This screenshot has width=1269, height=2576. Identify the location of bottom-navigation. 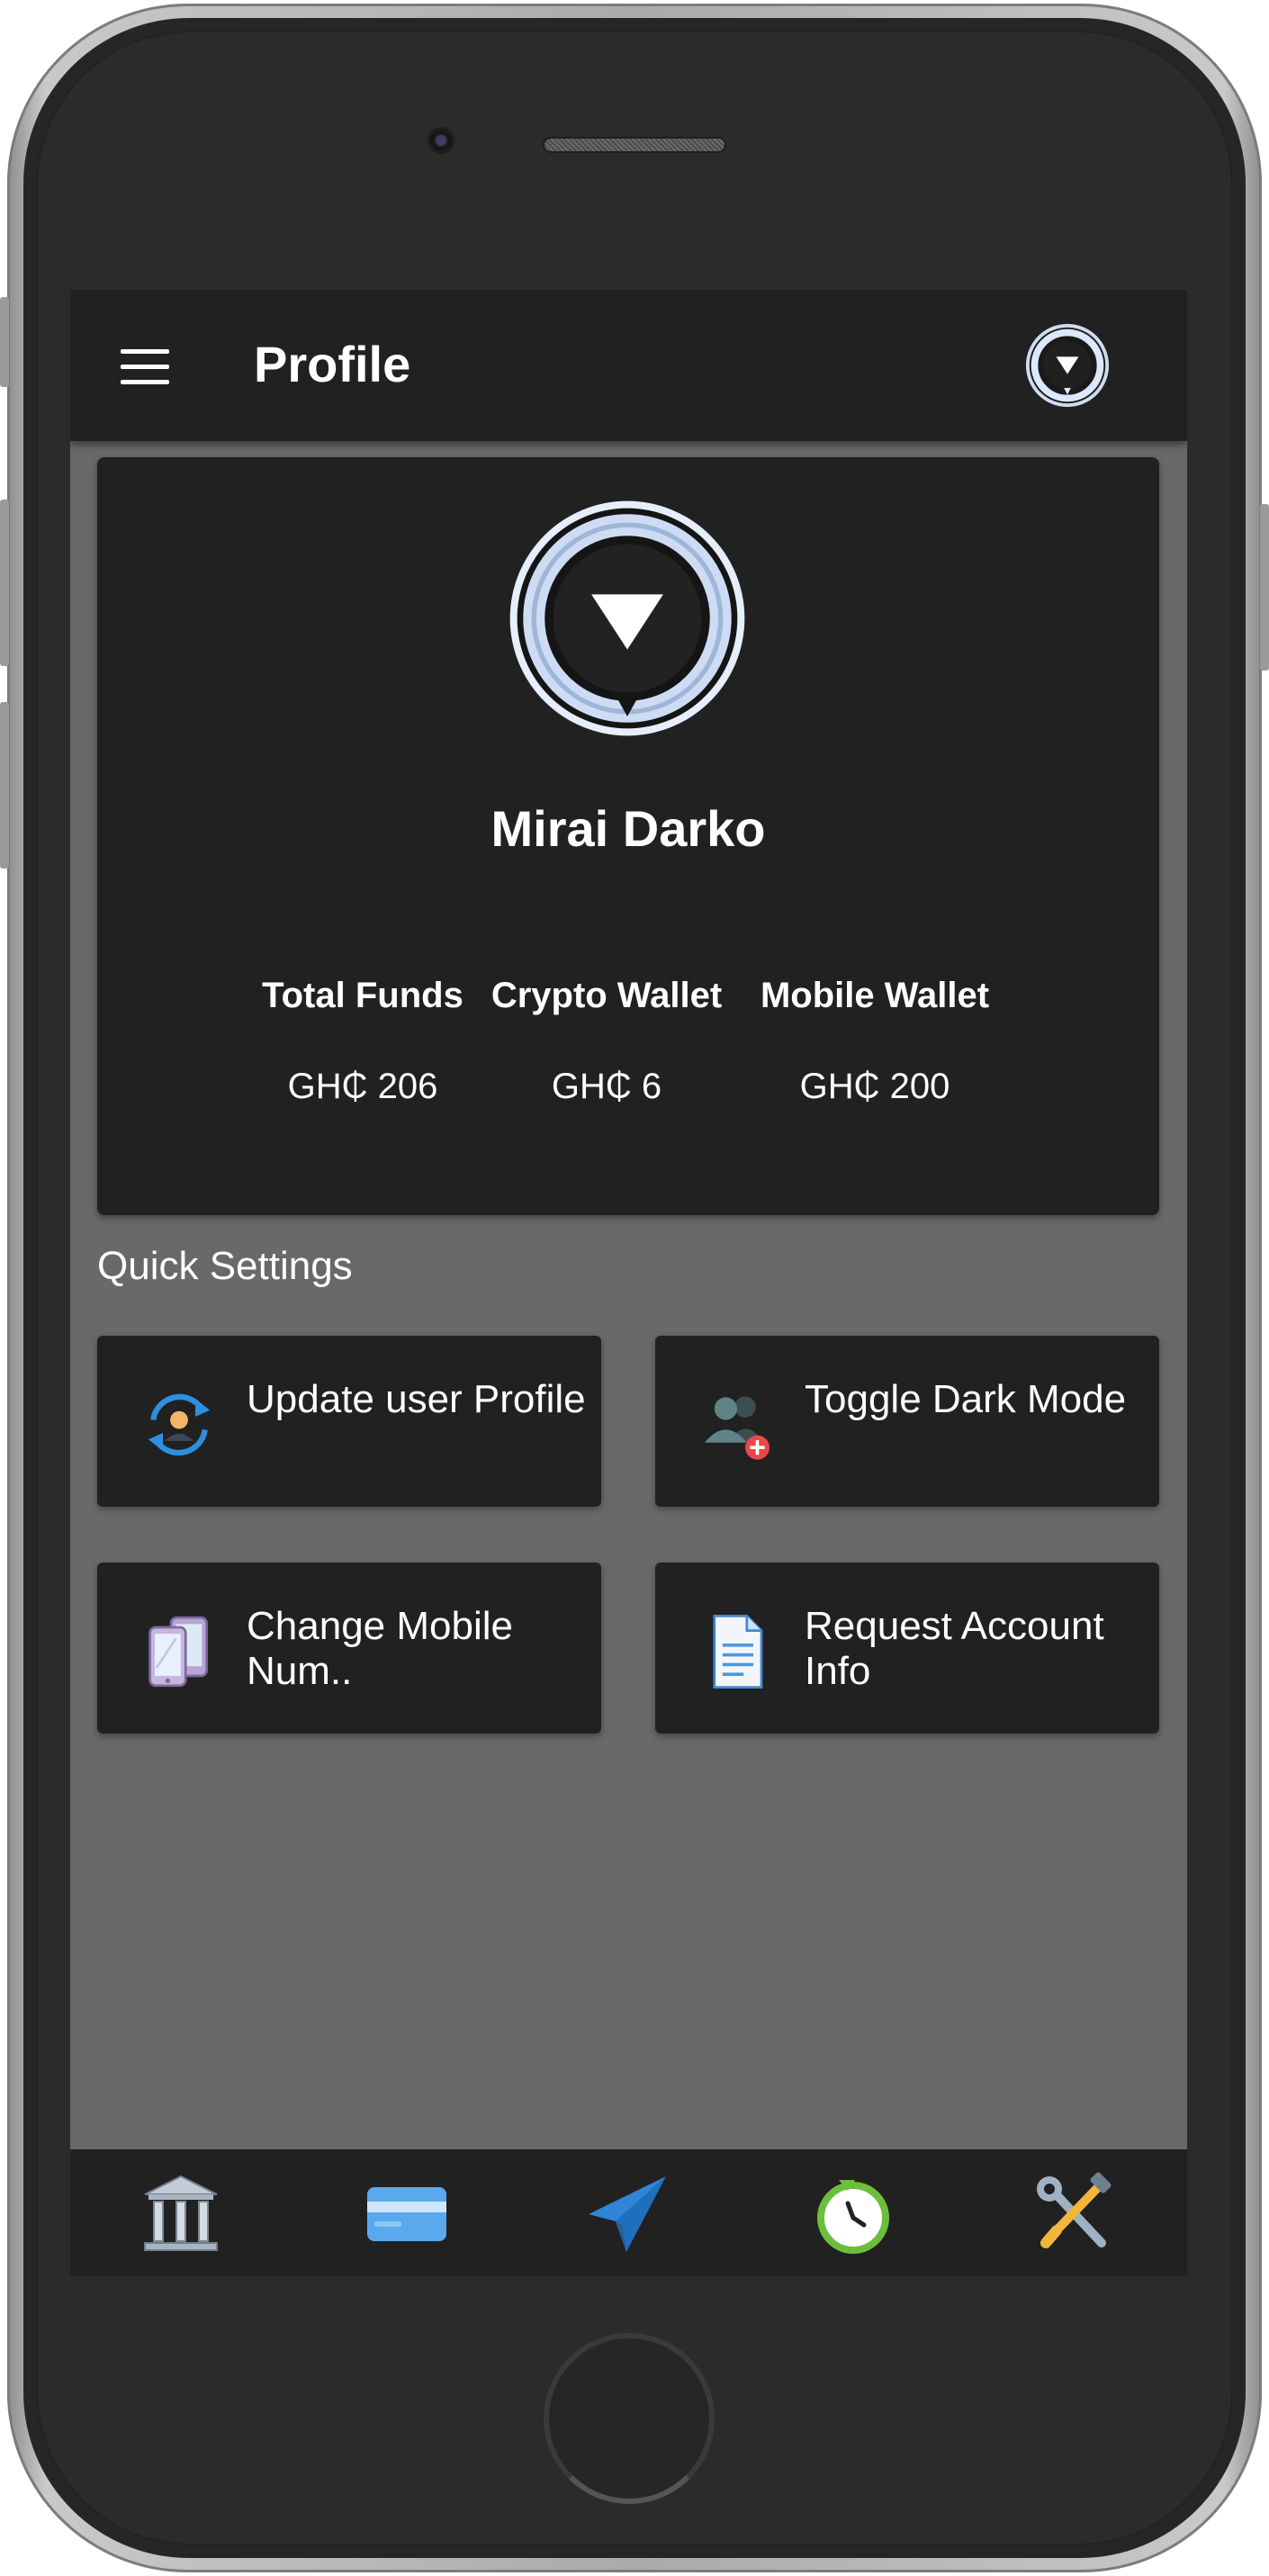
(628, 2212).